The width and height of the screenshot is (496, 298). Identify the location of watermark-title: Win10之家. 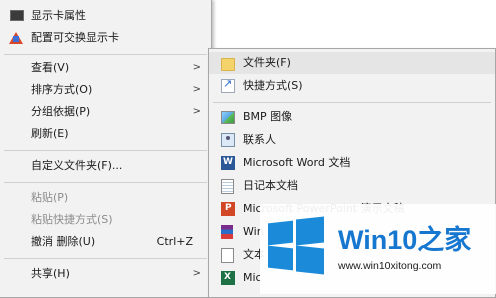
(405, 240).